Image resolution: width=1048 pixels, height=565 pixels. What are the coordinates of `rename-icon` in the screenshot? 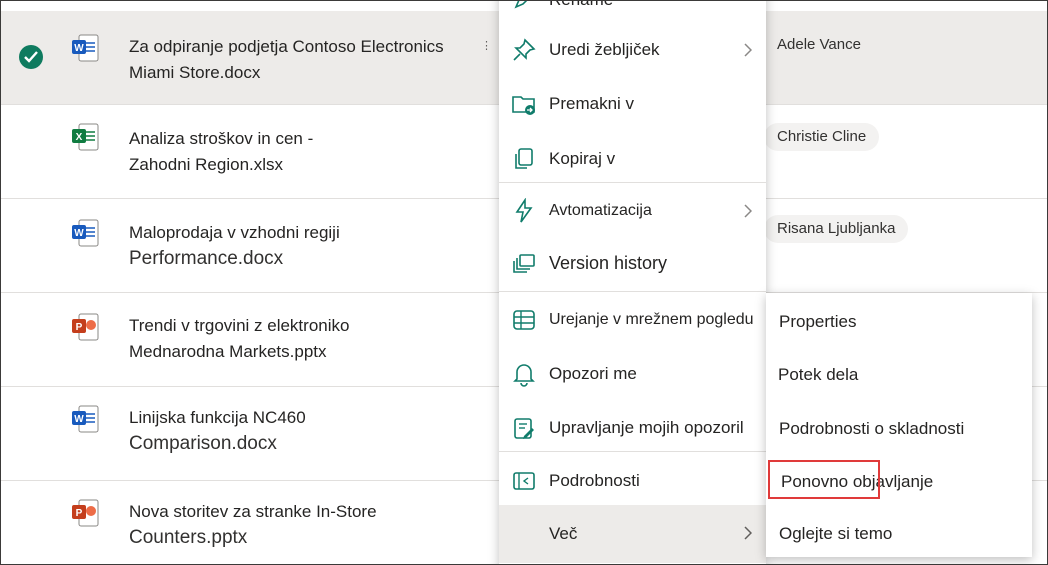 It's located at (524, 7).